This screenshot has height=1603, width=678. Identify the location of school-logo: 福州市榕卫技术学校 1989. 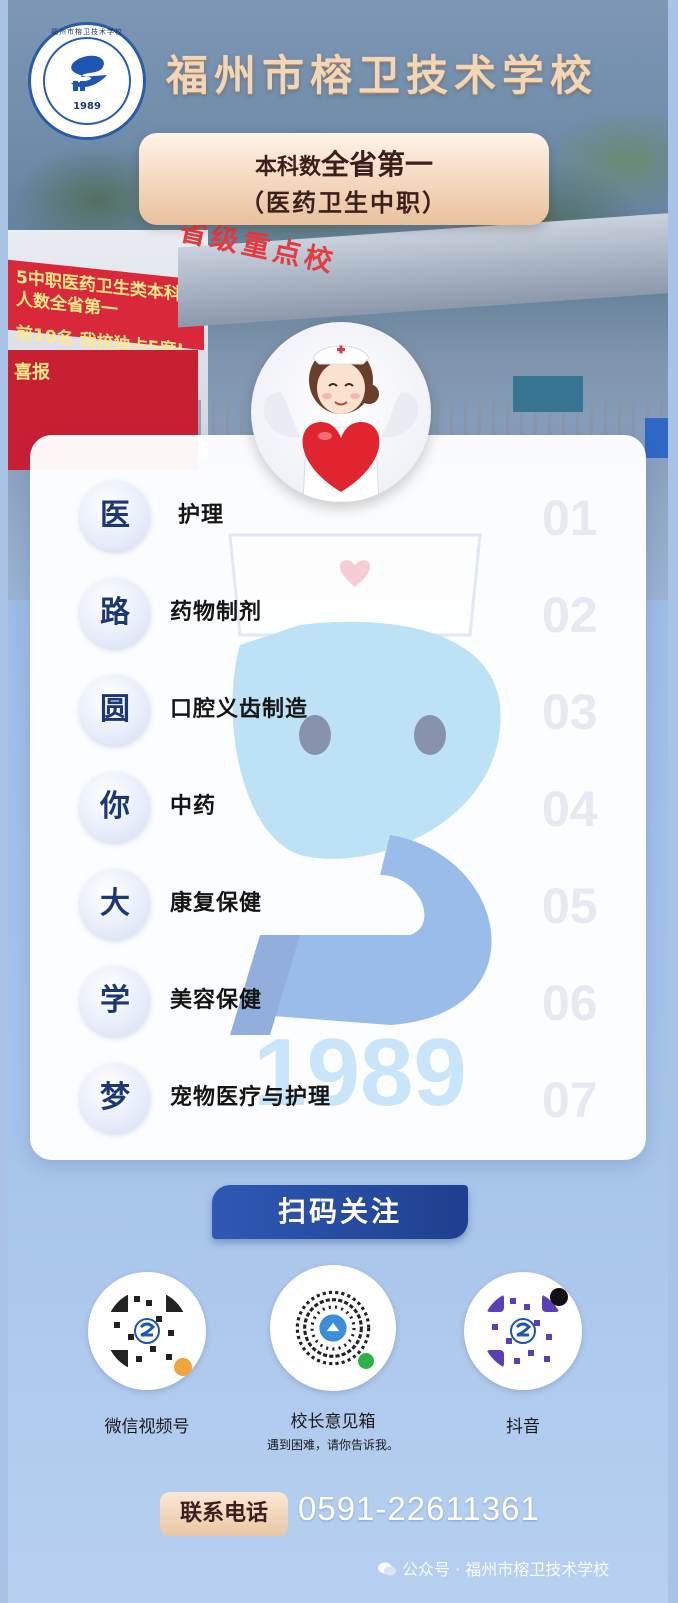
(87, 81).